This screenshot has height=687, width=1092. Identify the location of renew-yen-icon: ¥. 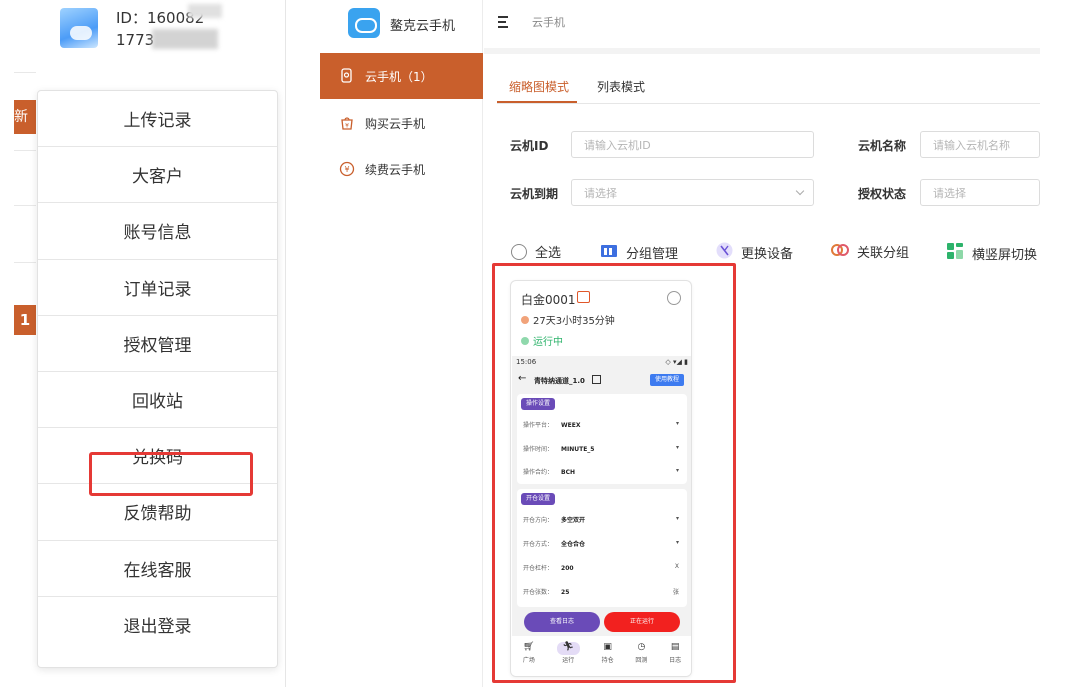
(347, 169).